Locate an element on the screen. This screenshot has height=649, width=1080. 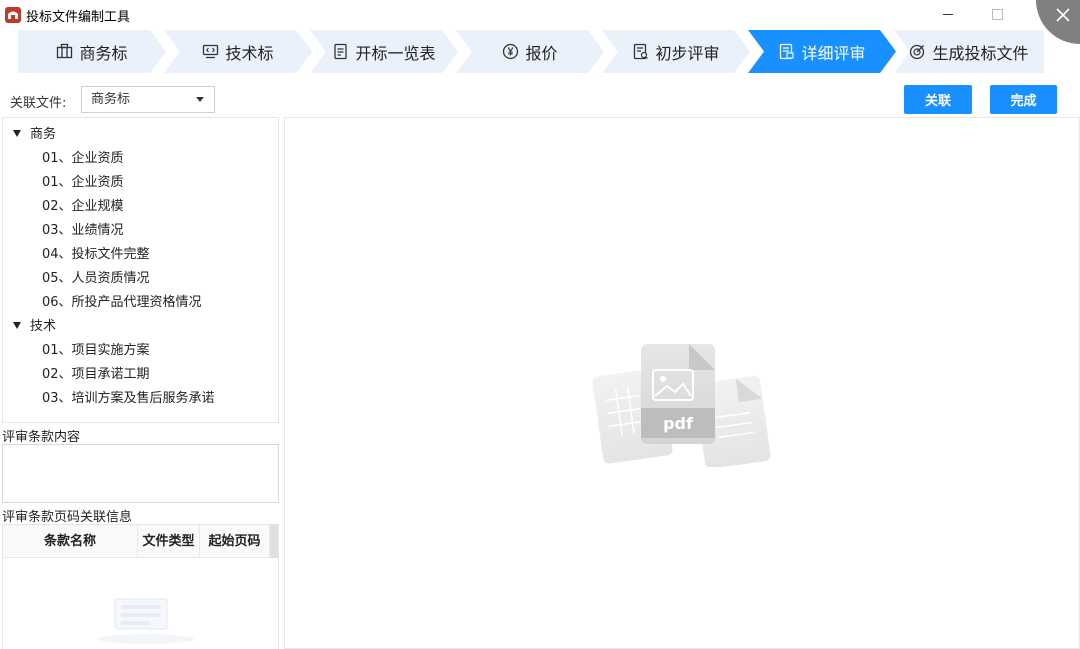
tree-item: 04、投标文件完整 is located at coordinates (96, 252).